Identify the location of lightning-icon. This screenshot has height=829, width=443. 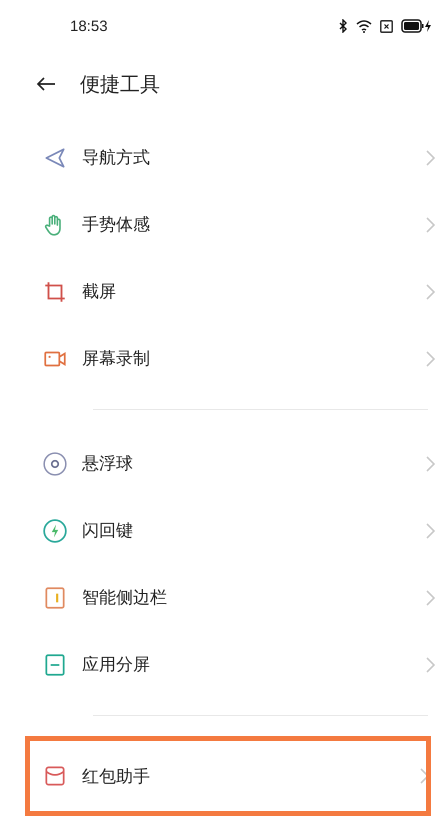
(55, 531).